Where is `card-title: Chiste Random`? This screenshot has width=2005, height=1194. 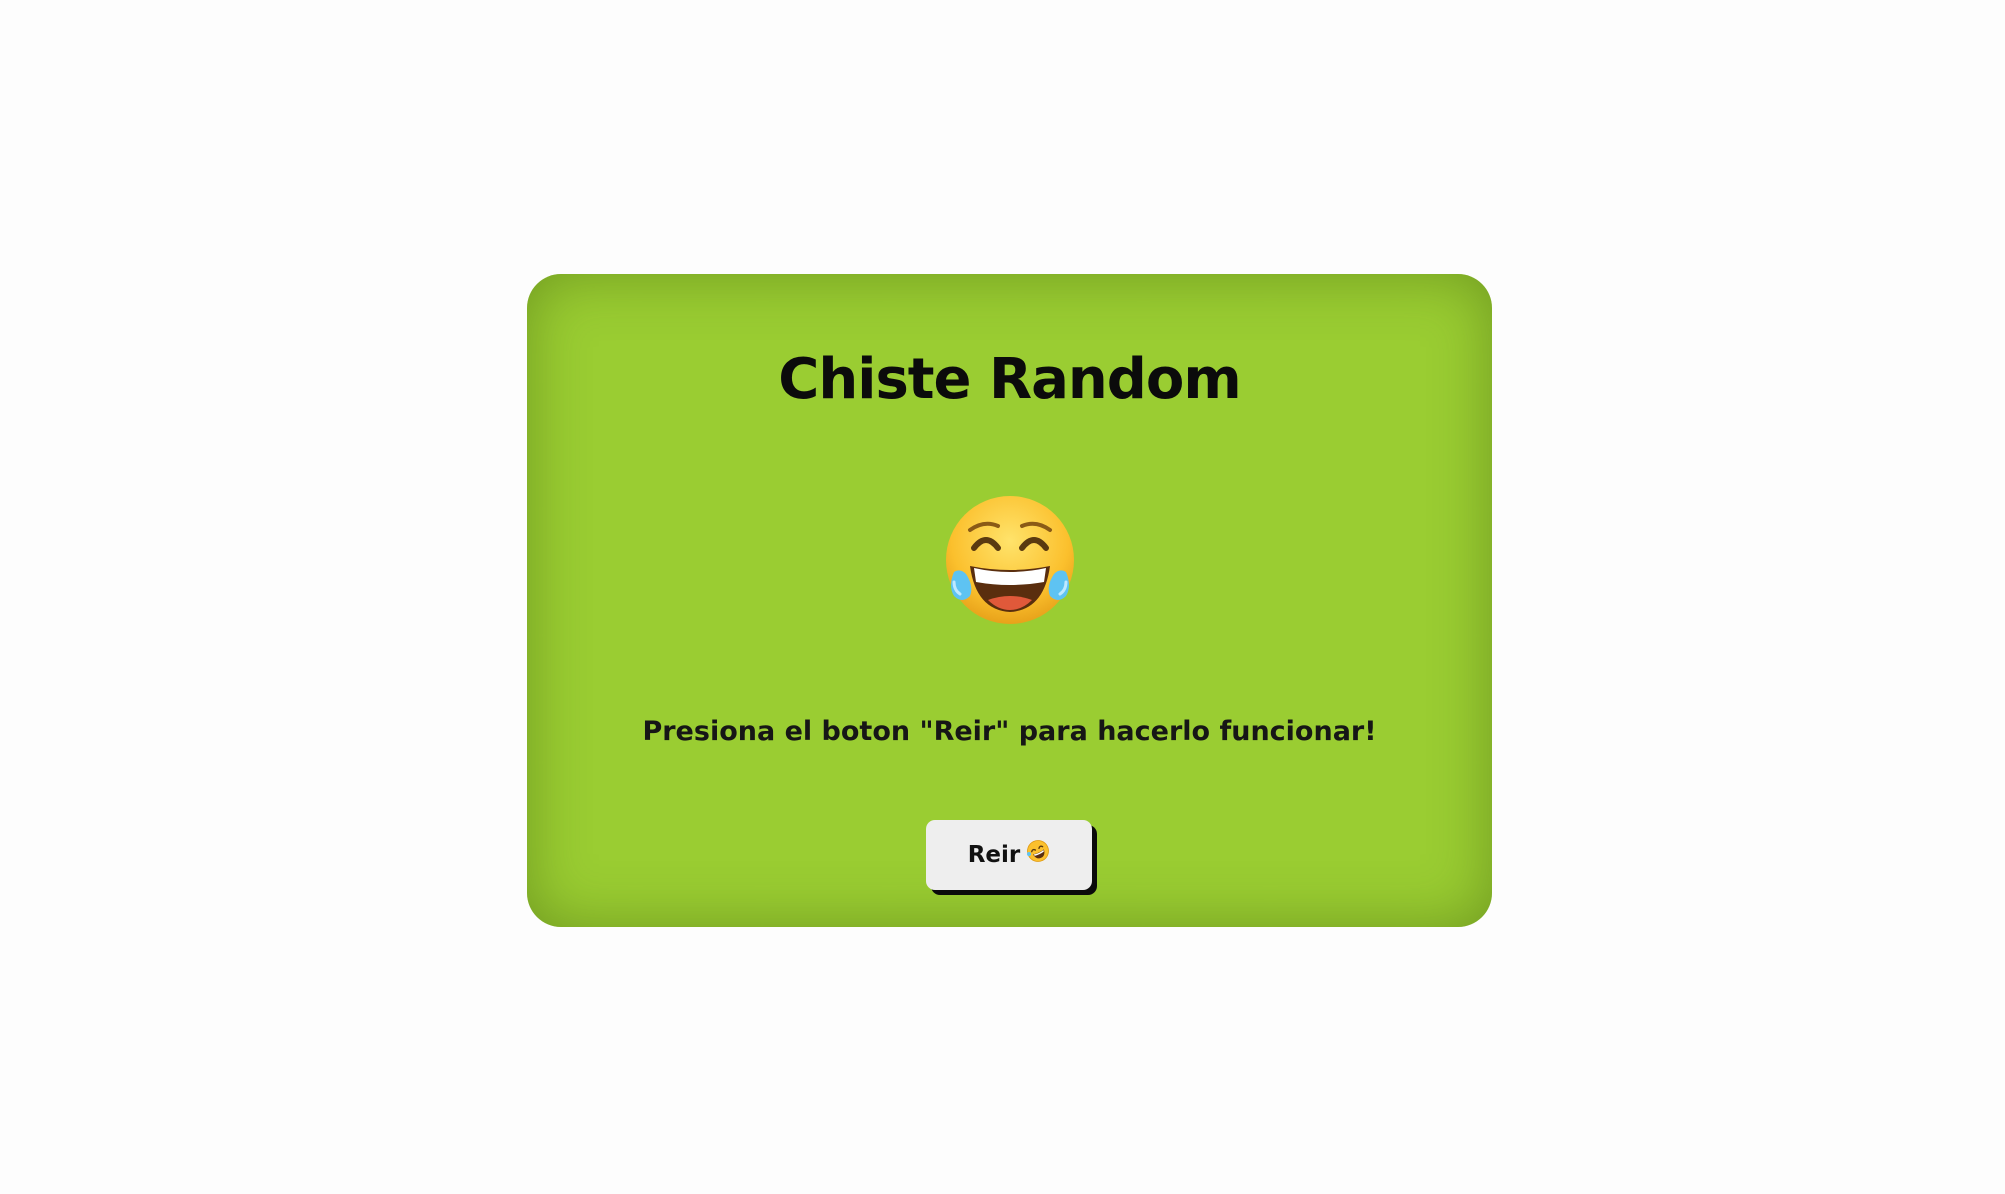 card-title: Chiste Random is located at coordinates (1009, 379).